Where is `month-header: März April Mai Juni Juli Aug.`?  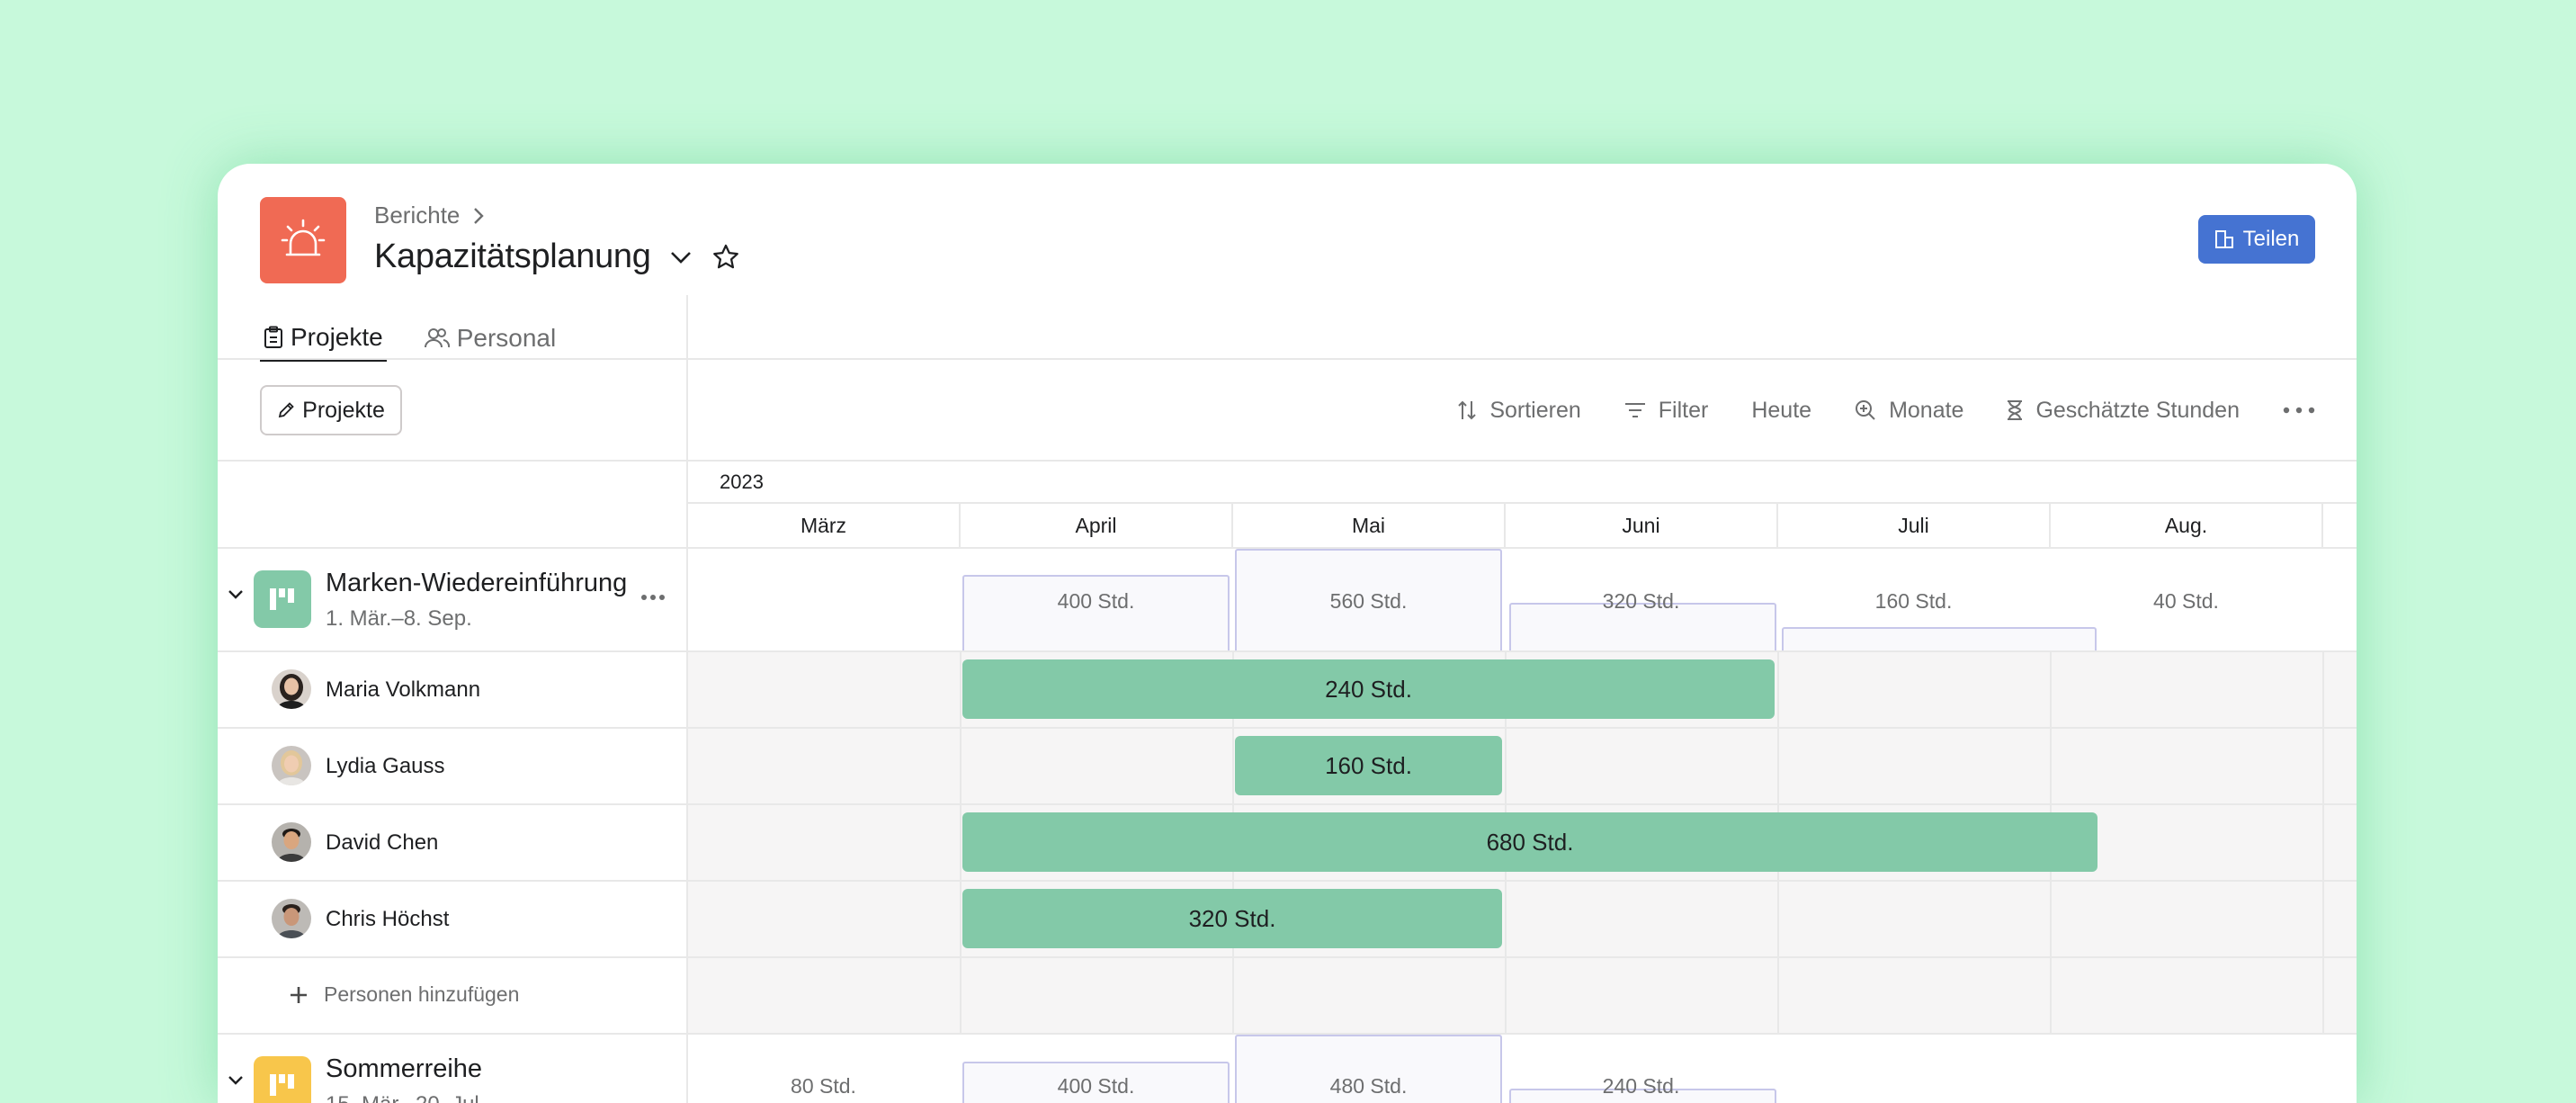
month-header: März April Mai Juni Juli Aug. is located at coordinates (1505, 525).